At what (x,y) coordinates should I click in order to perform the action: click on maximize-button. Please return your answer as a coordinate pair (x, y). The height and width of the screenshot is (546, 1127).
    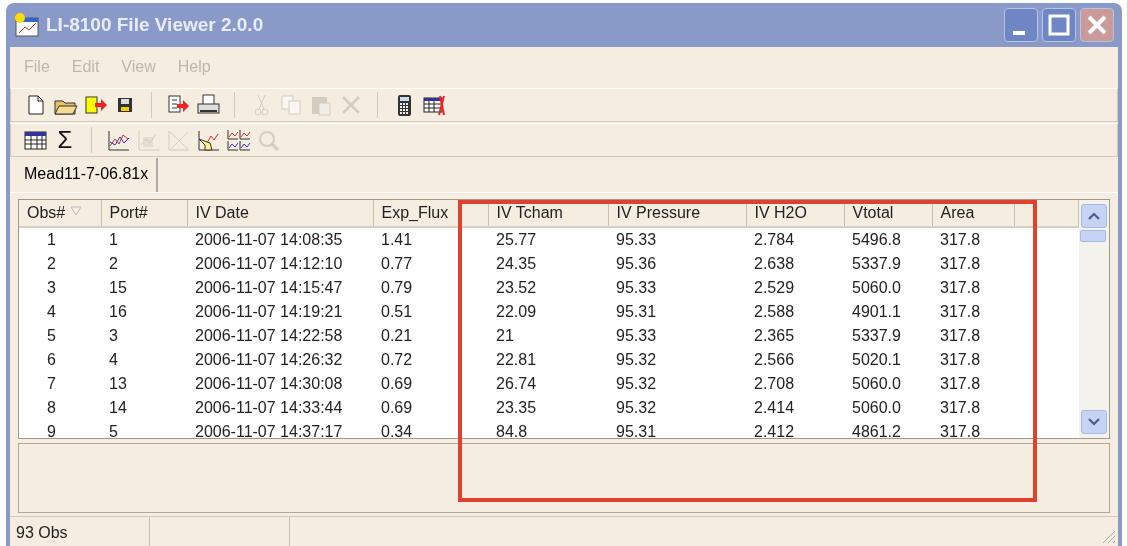
    Looking at the image, I should click on (1059, 25).